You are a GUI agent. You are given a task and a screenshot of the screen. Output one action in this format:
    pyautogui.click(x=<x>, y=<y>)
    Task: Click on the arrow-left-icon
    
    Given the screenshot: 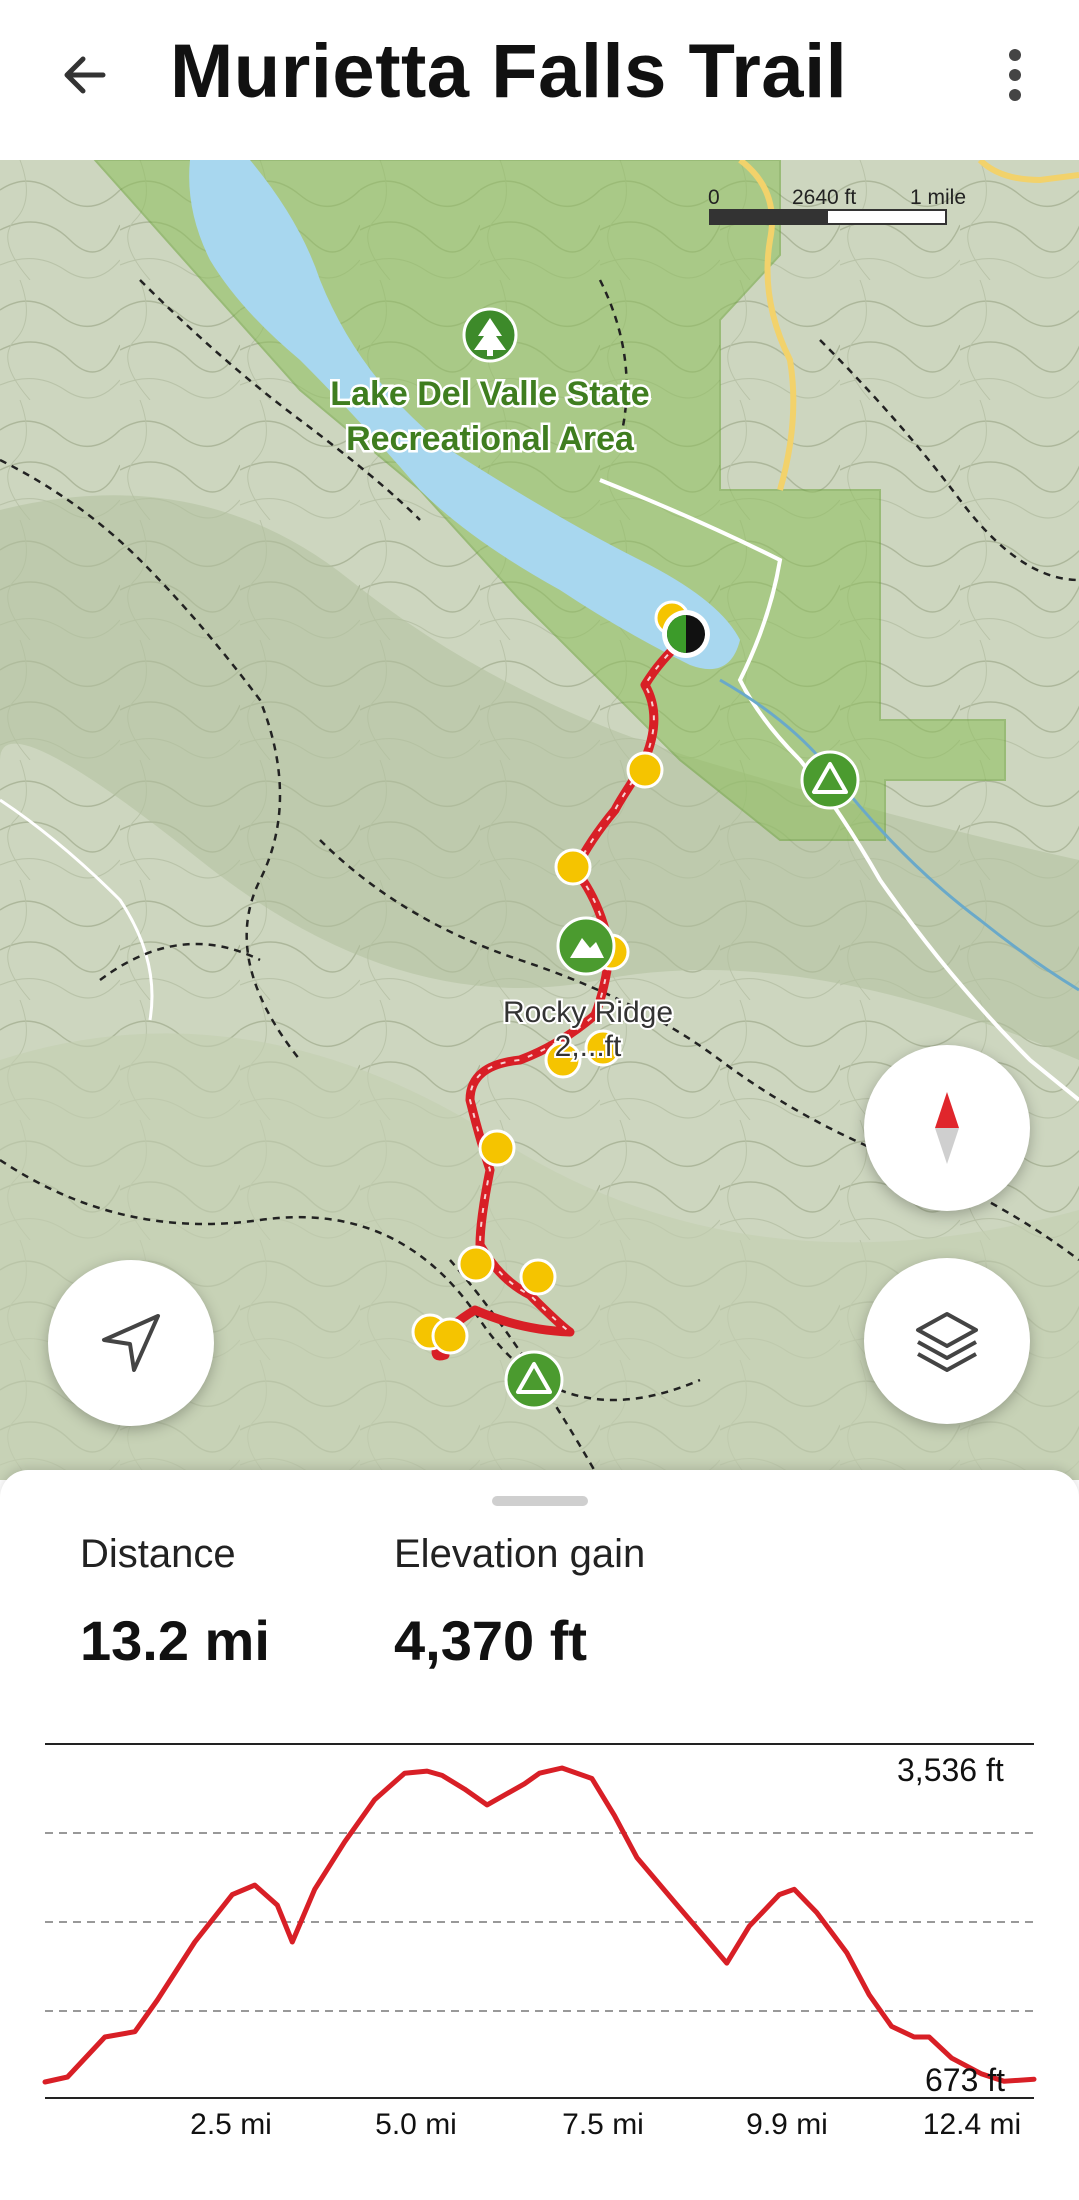 What is the action you would take?
    pyautogui.click(x=85, y=75)
    